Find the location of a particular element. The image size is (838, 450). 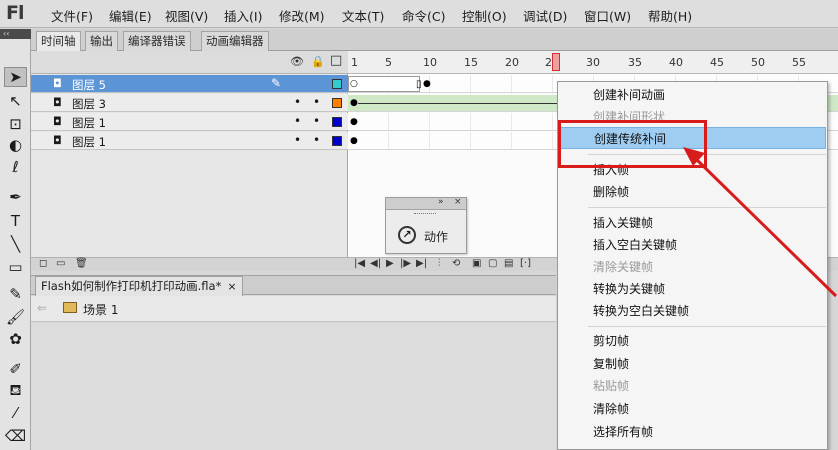

toolbar-collapse-button: ‹‹ is located at coordinates (15, 34).